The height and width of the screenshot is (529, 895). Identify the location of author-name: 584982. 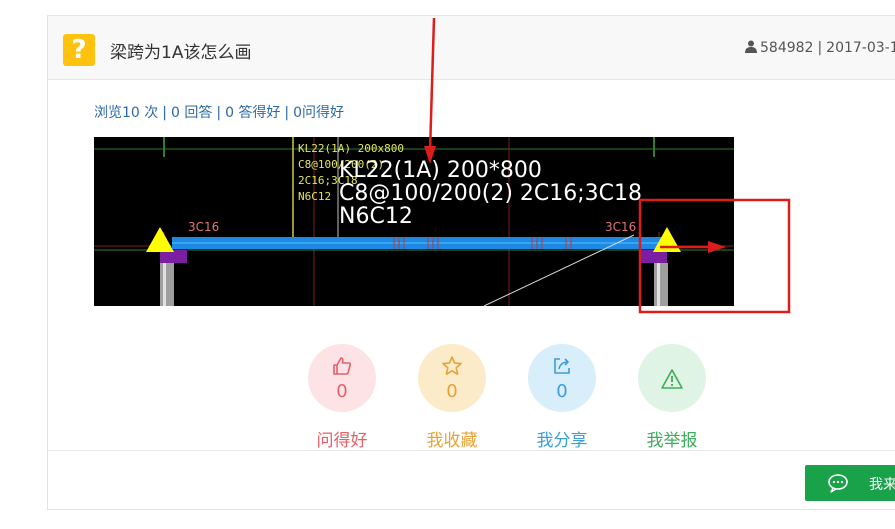
(786, 48).